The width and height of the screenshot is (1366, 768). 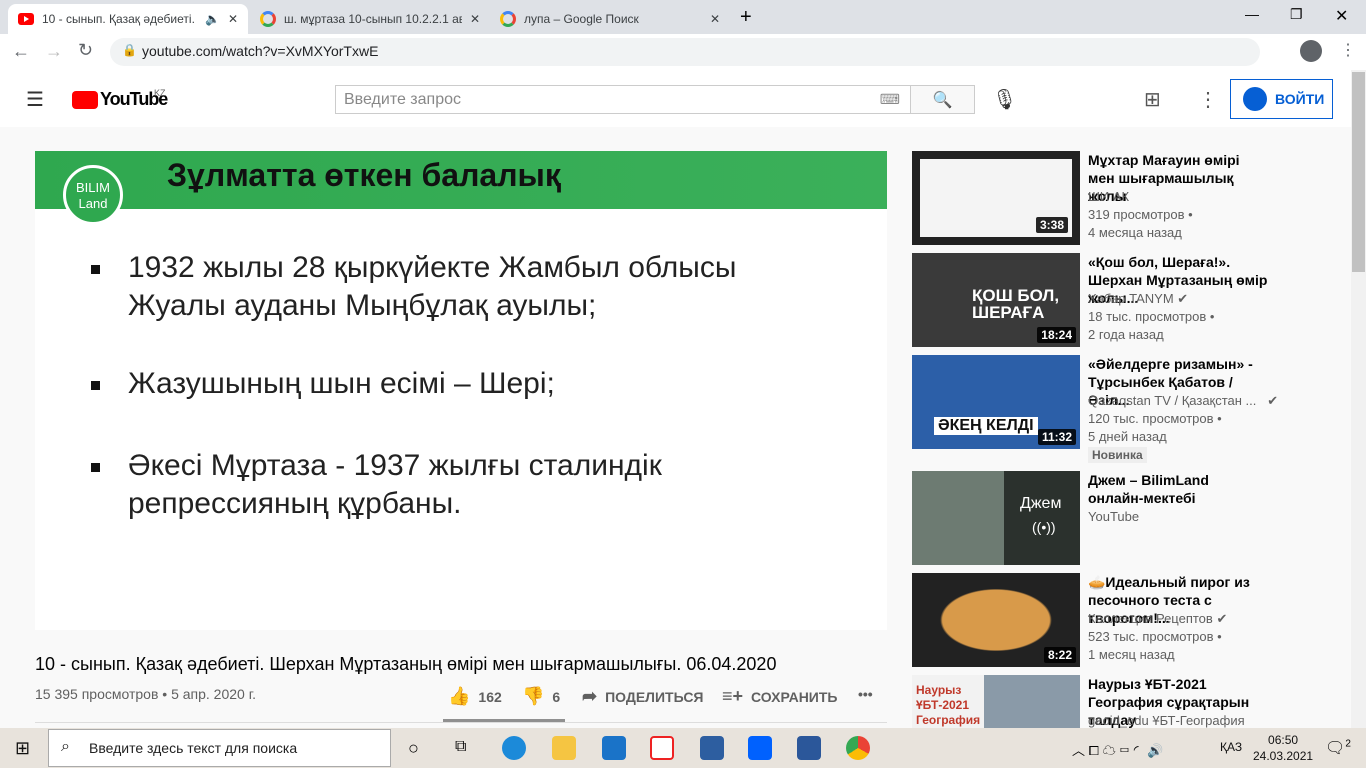 What do you see at coordinates (623, 99) in the screenshot?
I see `search-input: Введите запрос ⌨` at bounding box center [623, 99].